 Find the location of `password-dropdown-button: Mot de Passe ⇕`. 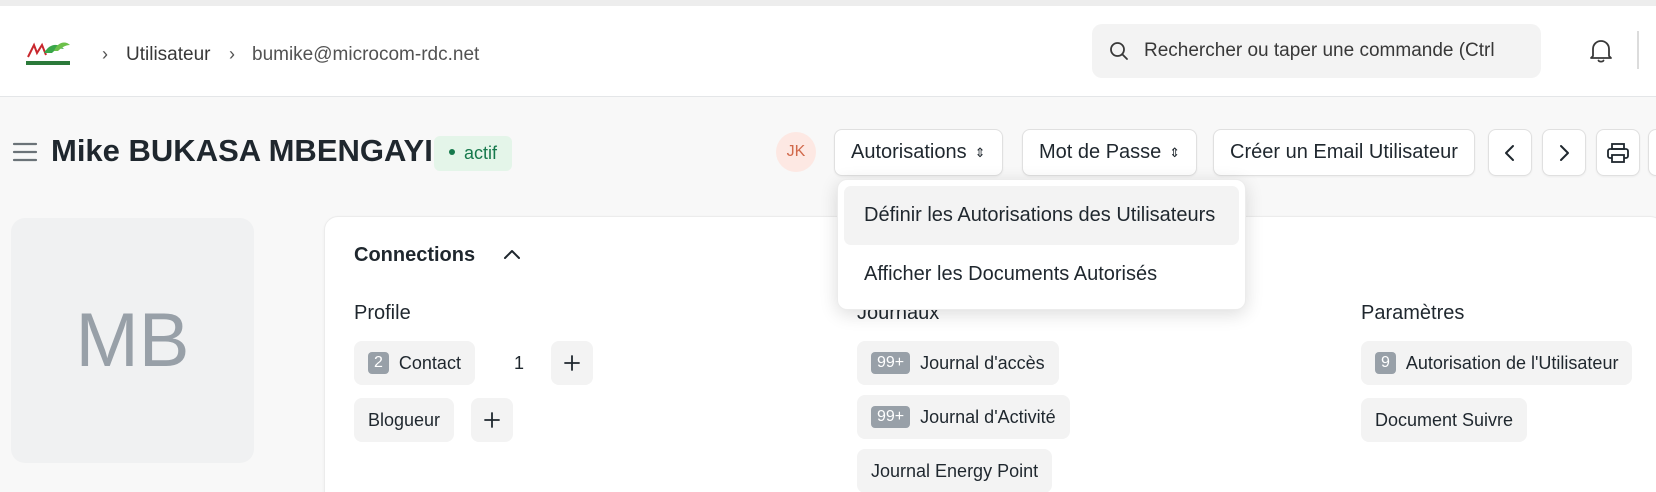

password-dropdown-button: Mot de Passe ⇕ is located at coordinates (1110, 152).